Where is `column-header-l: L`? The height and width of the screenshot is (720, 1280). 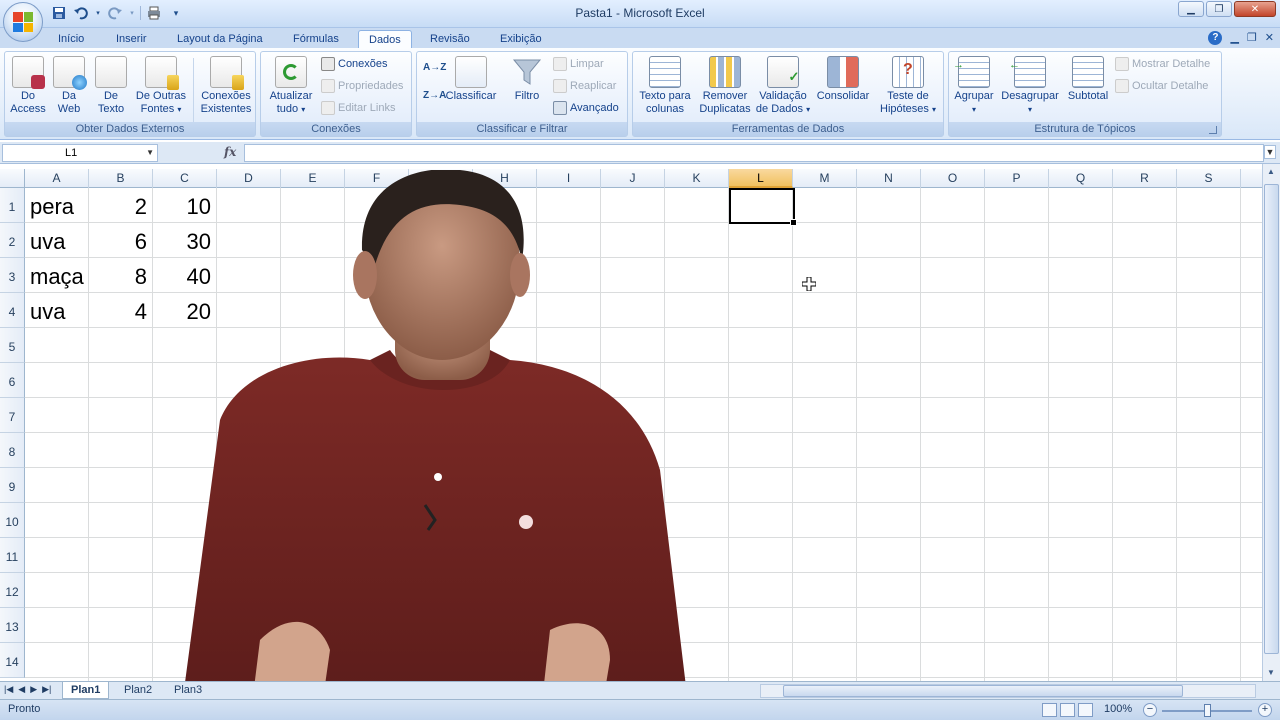 column-header-l: L is located at coordinates (761, 178).